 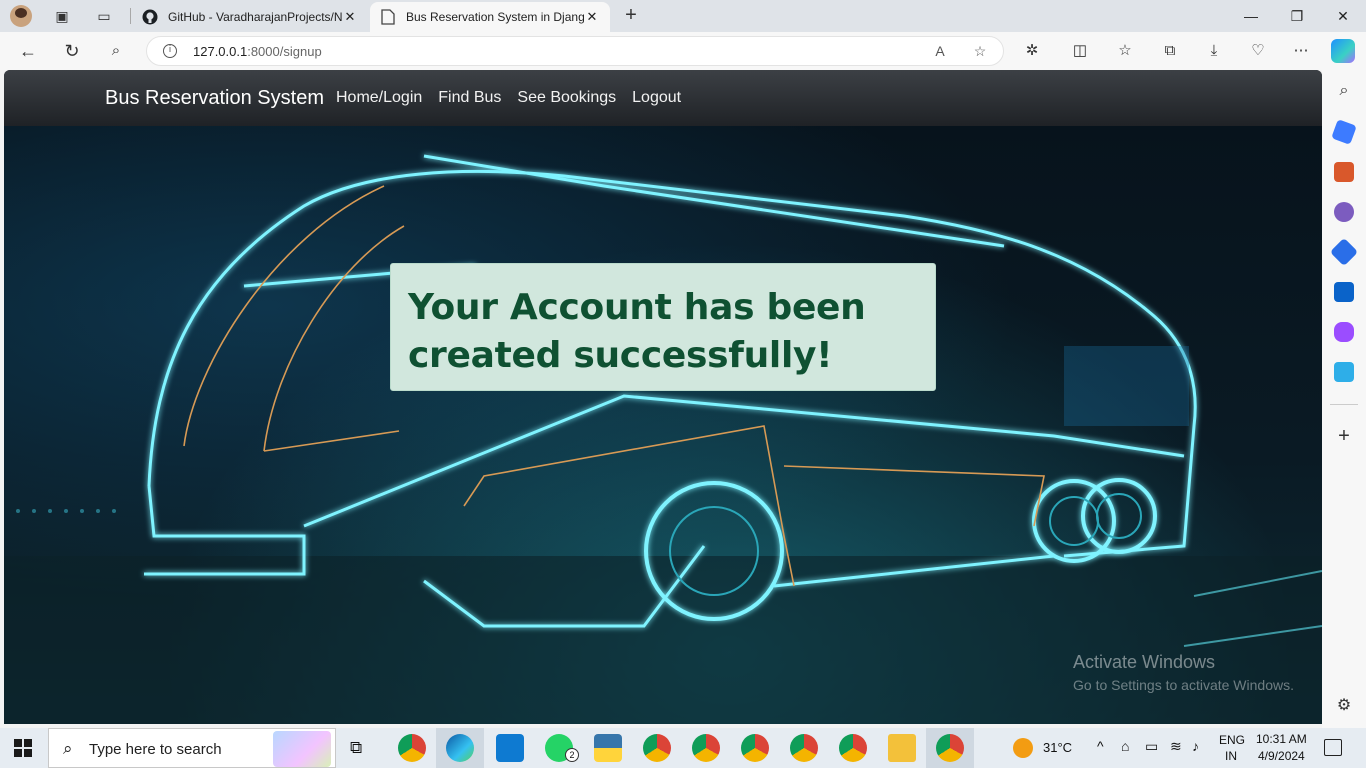 What do you see at coordinates (460, 748) in the screenshot?
I see `edge-taskbar-icon` at bounding box center [460, 748].